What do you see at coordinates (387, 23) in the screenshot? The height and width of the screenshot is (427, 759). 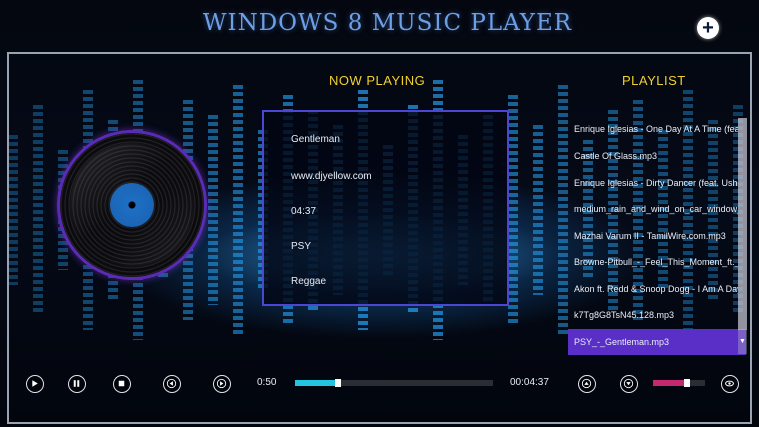 I see `app-title: WINDOWS 8 MUSIC PLAYER` at bounding box center [387, 23].